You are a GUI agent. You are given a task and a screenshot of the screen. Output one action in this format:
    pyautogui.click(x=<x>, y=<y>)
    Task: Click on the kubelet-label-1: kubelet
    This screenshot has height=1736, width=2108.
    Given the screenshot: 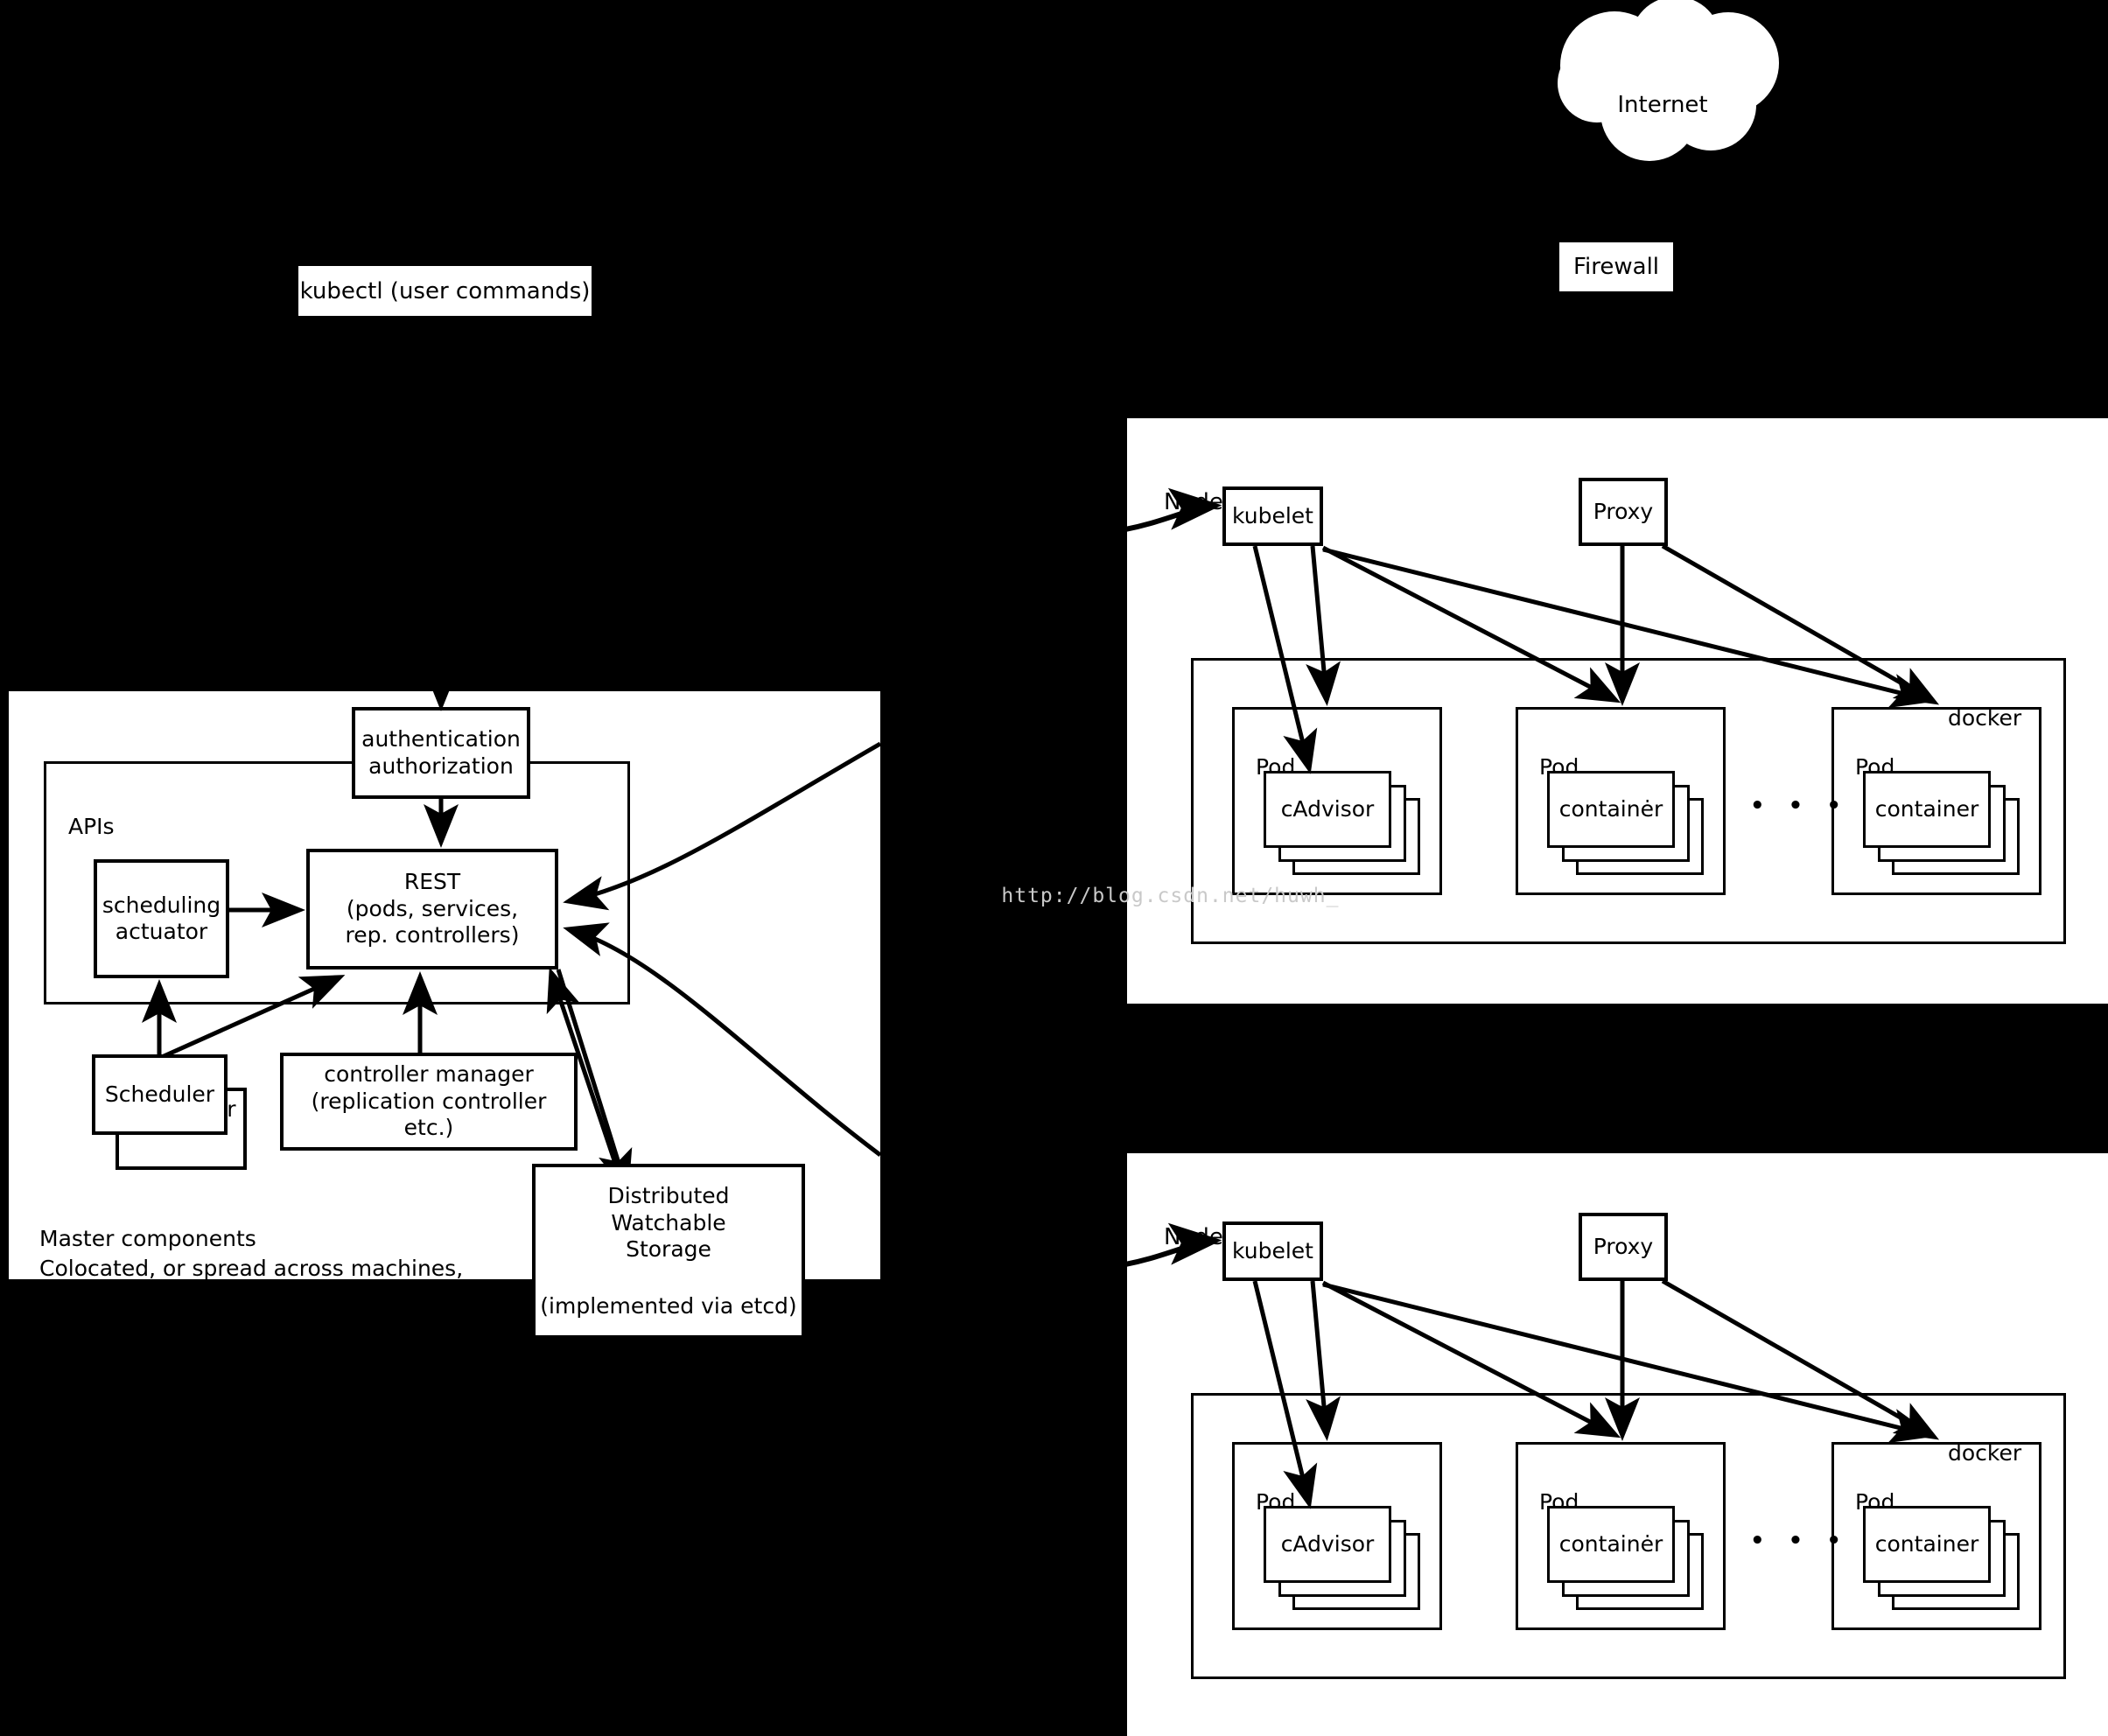 What is the action you would take?
    pyautogui.click(x=1272, y=515)
    